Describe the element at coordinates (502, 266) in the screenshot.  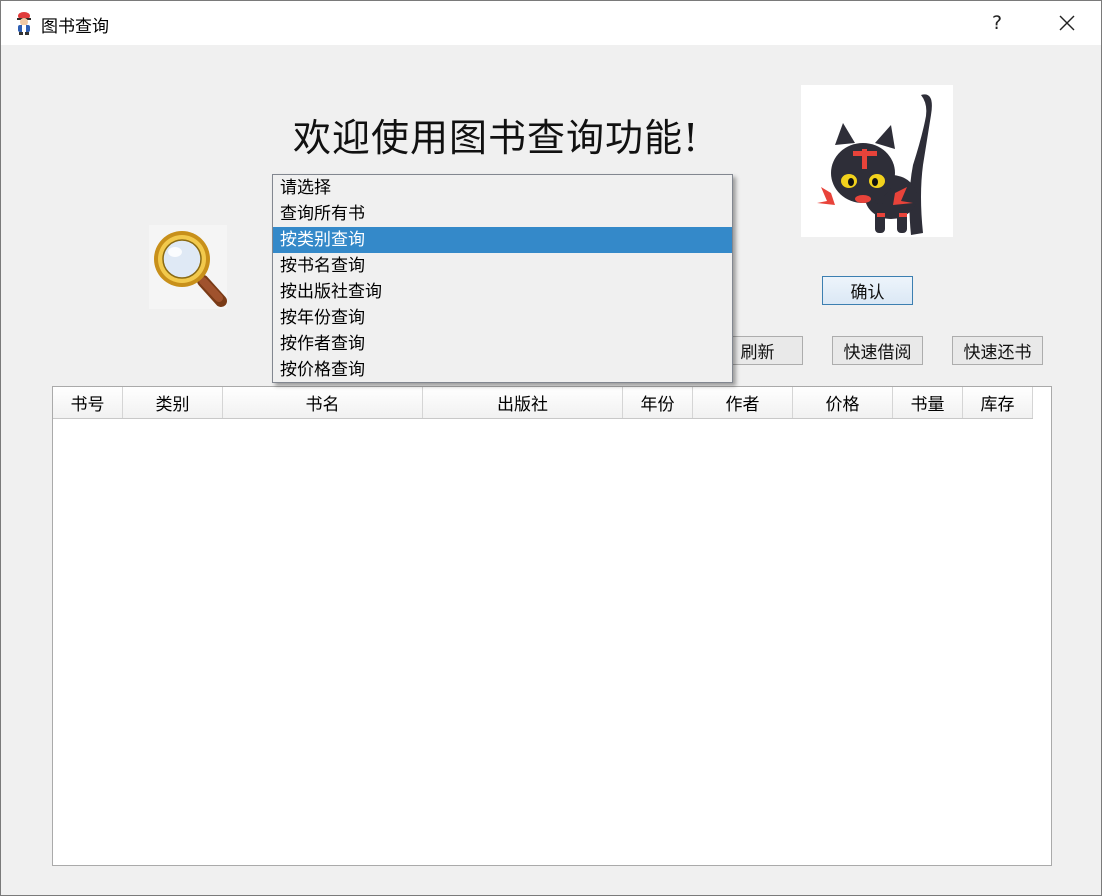
I see `dropdown-option-by-title: 按书名查询` at that location.